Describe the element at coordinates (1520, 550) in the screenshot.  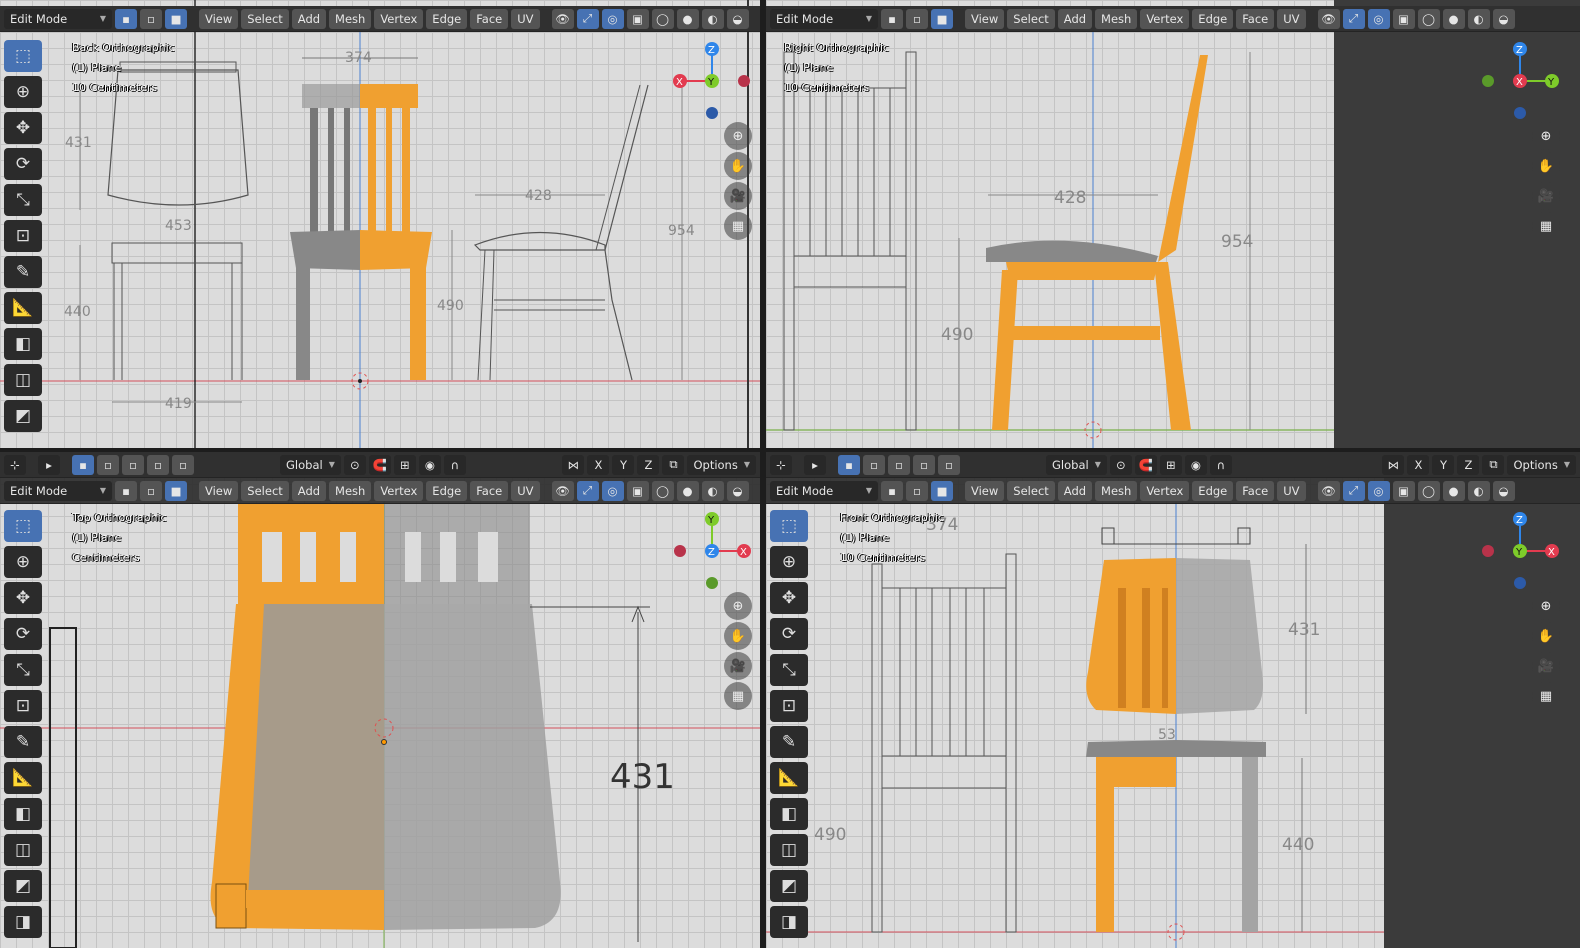
I see `navigation-gizmo: Z X Y` at that location.